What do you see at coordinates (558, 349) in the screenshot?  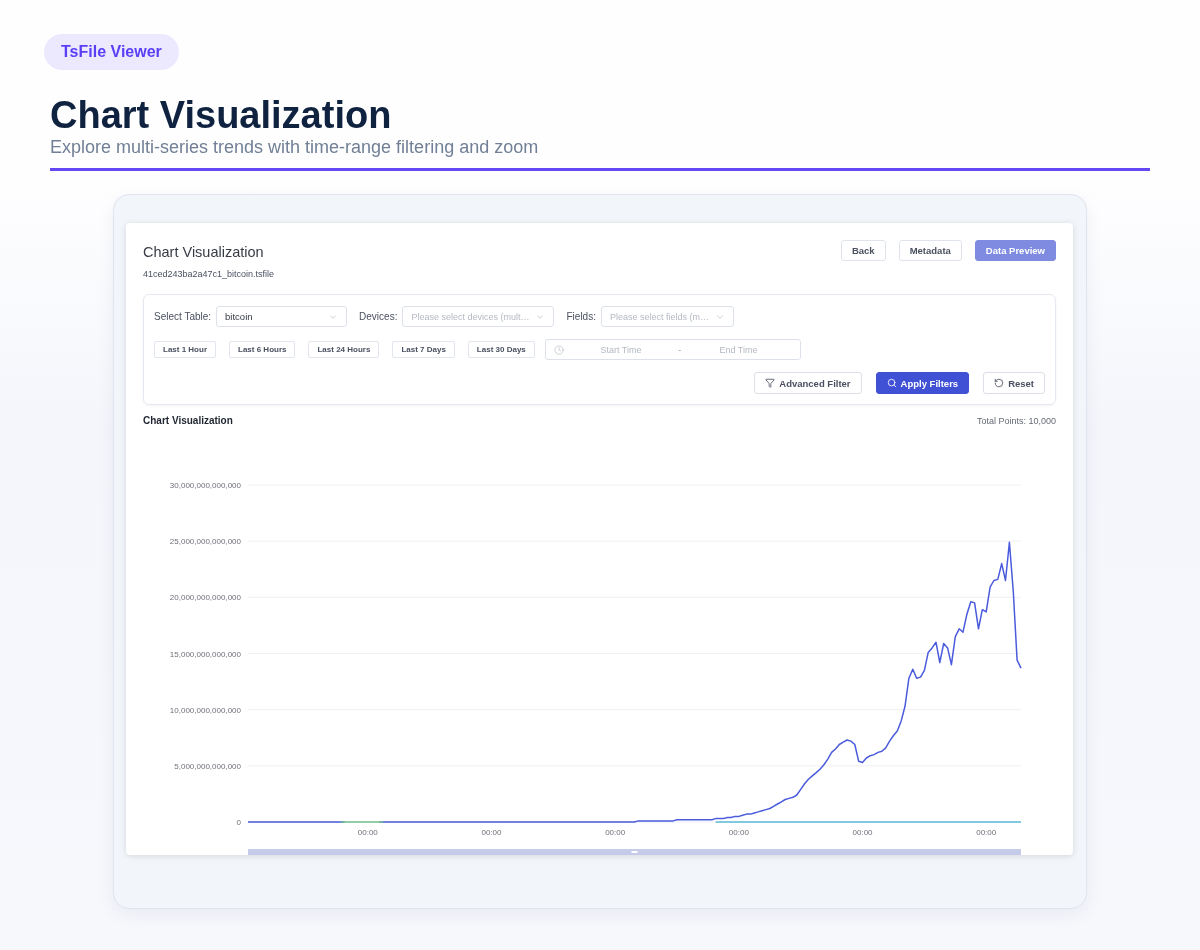 I see `clock-icon` at bounding box center [558, 349].